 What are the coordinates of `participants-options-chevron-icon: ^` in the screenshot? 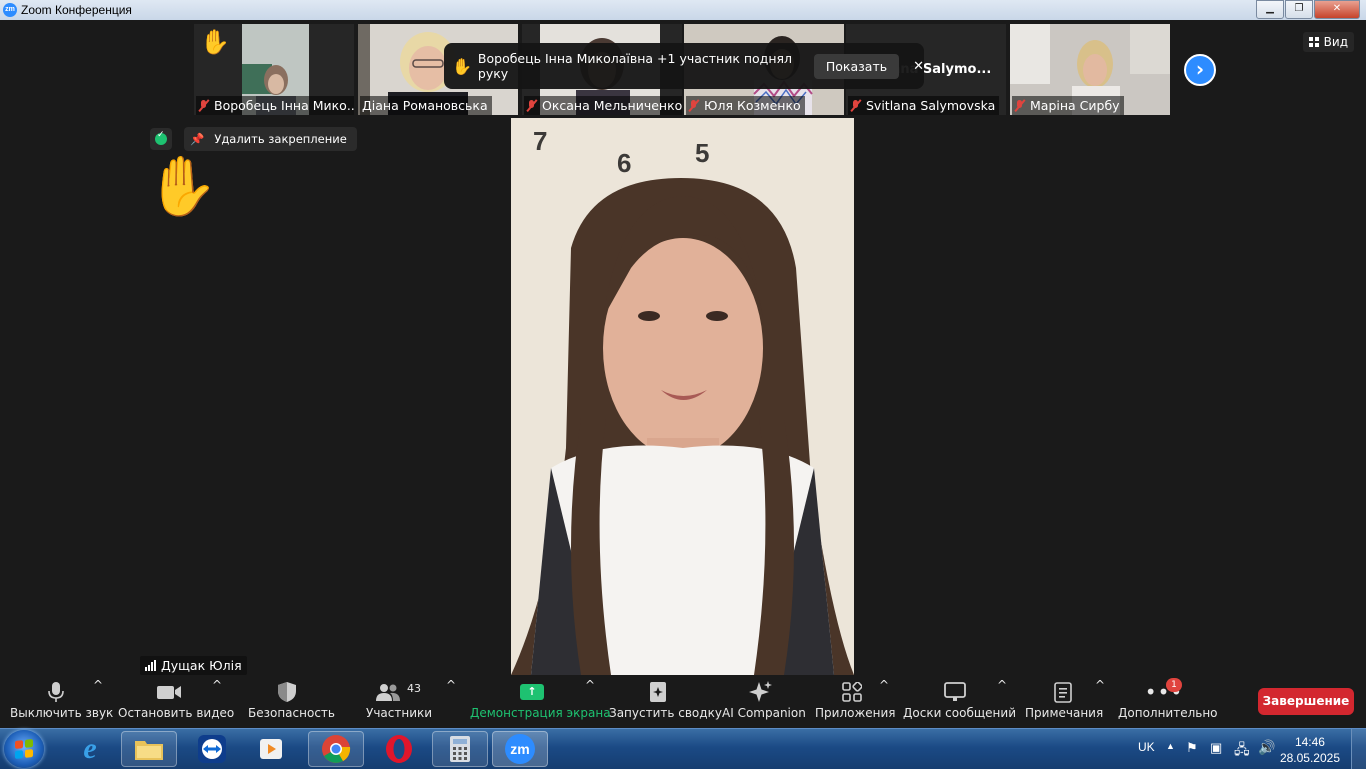 It's located at (451, 703).